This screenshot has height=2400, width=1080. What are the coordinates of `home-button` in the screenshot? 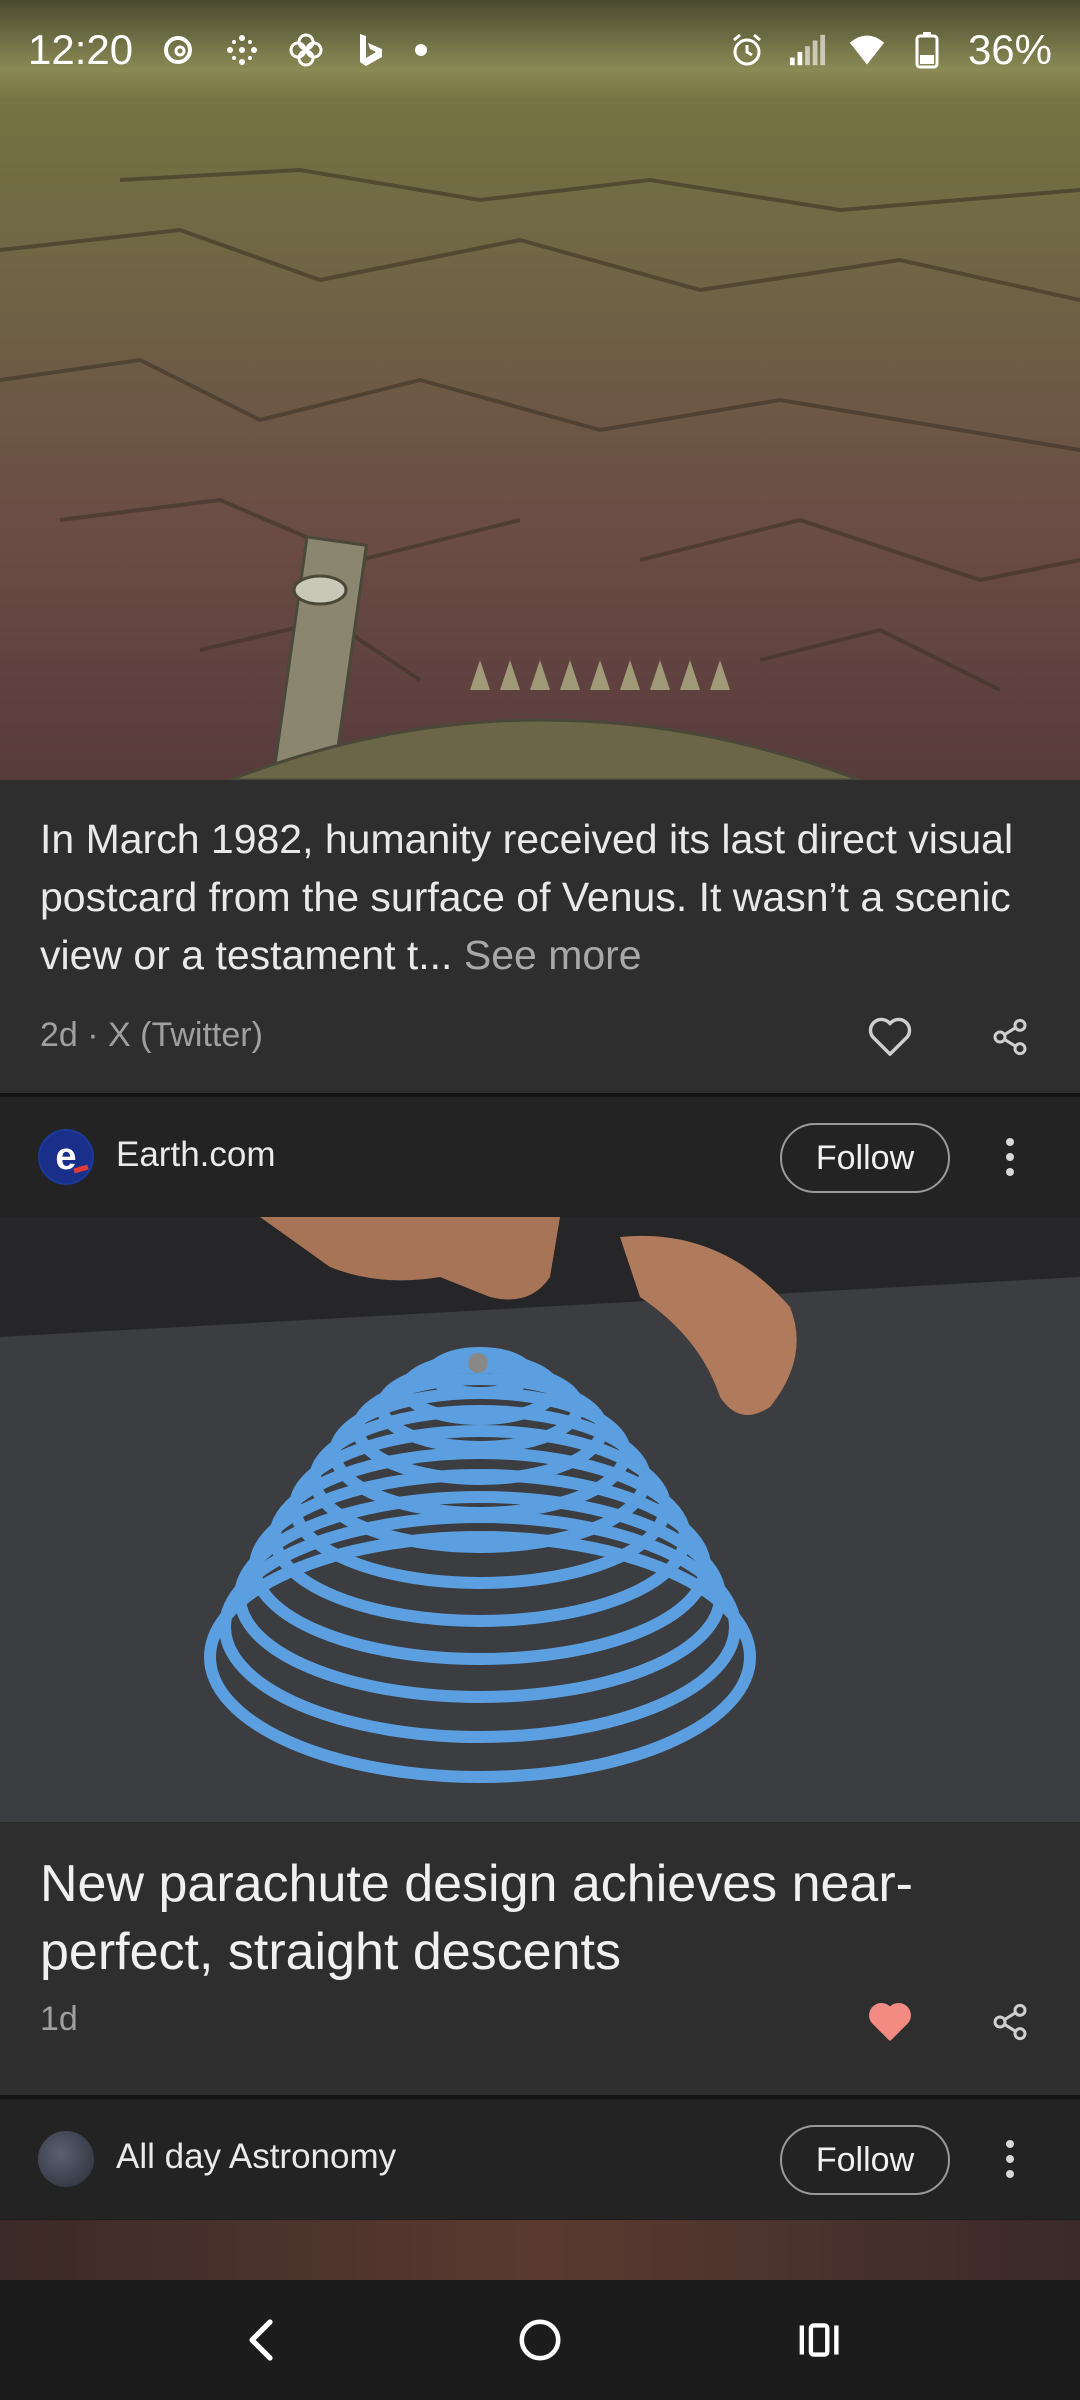 It's located at (540, 2340).